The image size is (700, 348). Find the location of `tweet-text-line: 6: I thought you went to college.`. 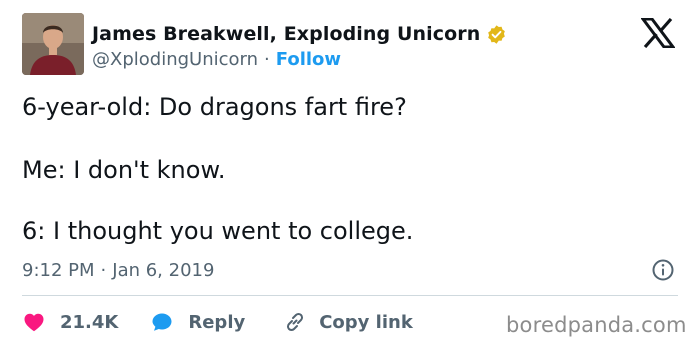

tweet-text-line: 6: I thought you went to college. is located at coordinates (218, 231).